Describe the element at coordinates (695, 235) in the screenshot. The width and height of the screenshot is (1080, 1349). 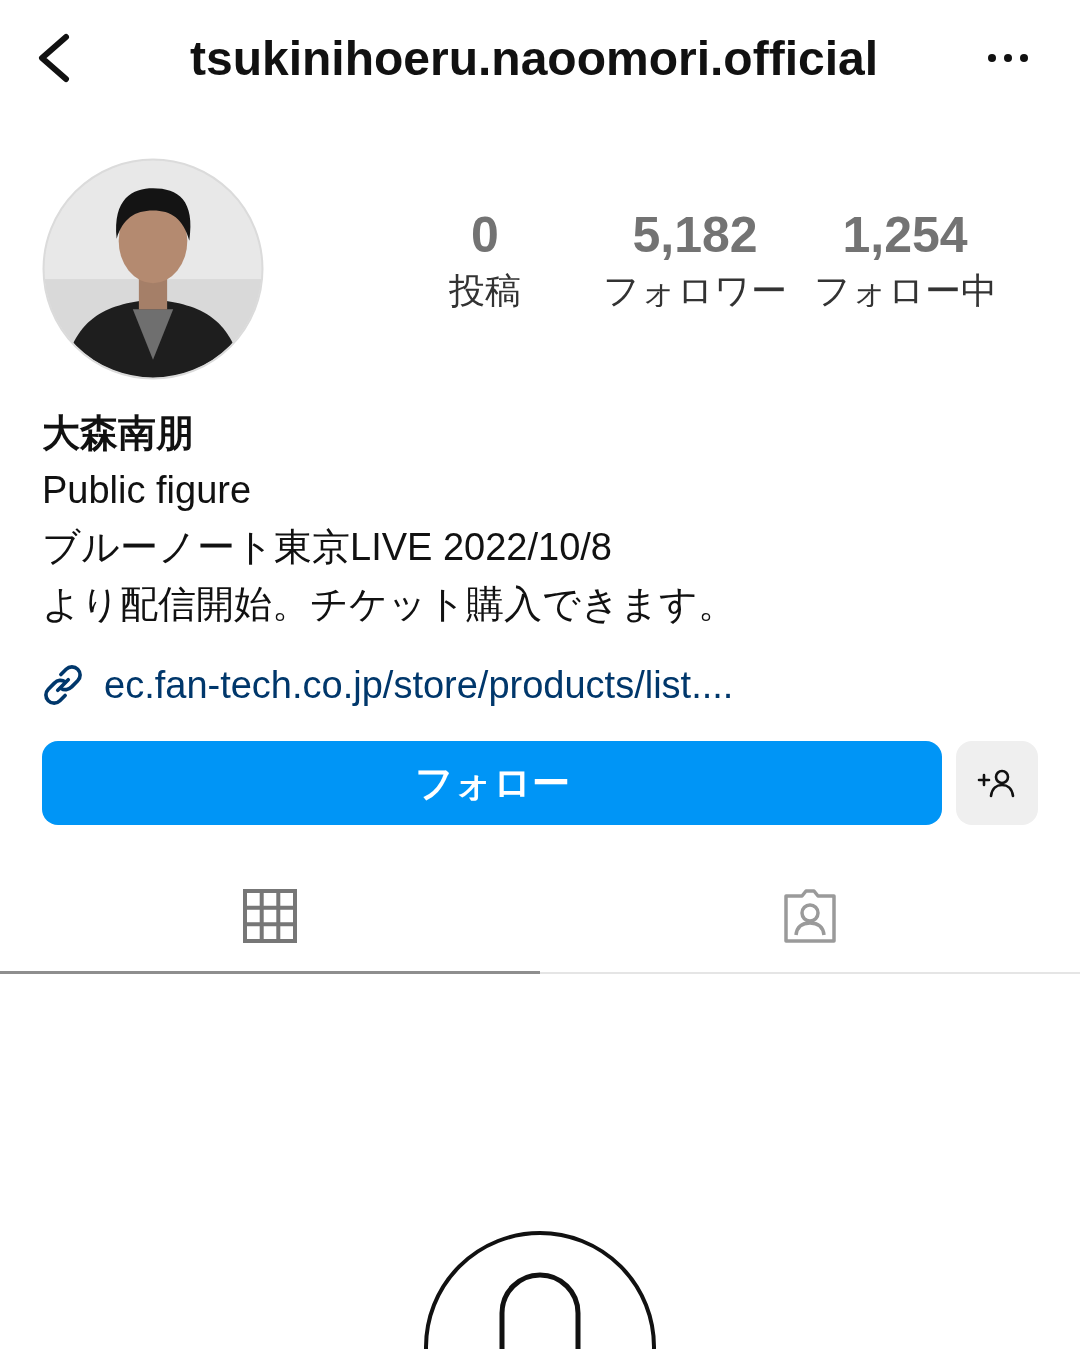
I see `stat-count: 5,182` at that location.